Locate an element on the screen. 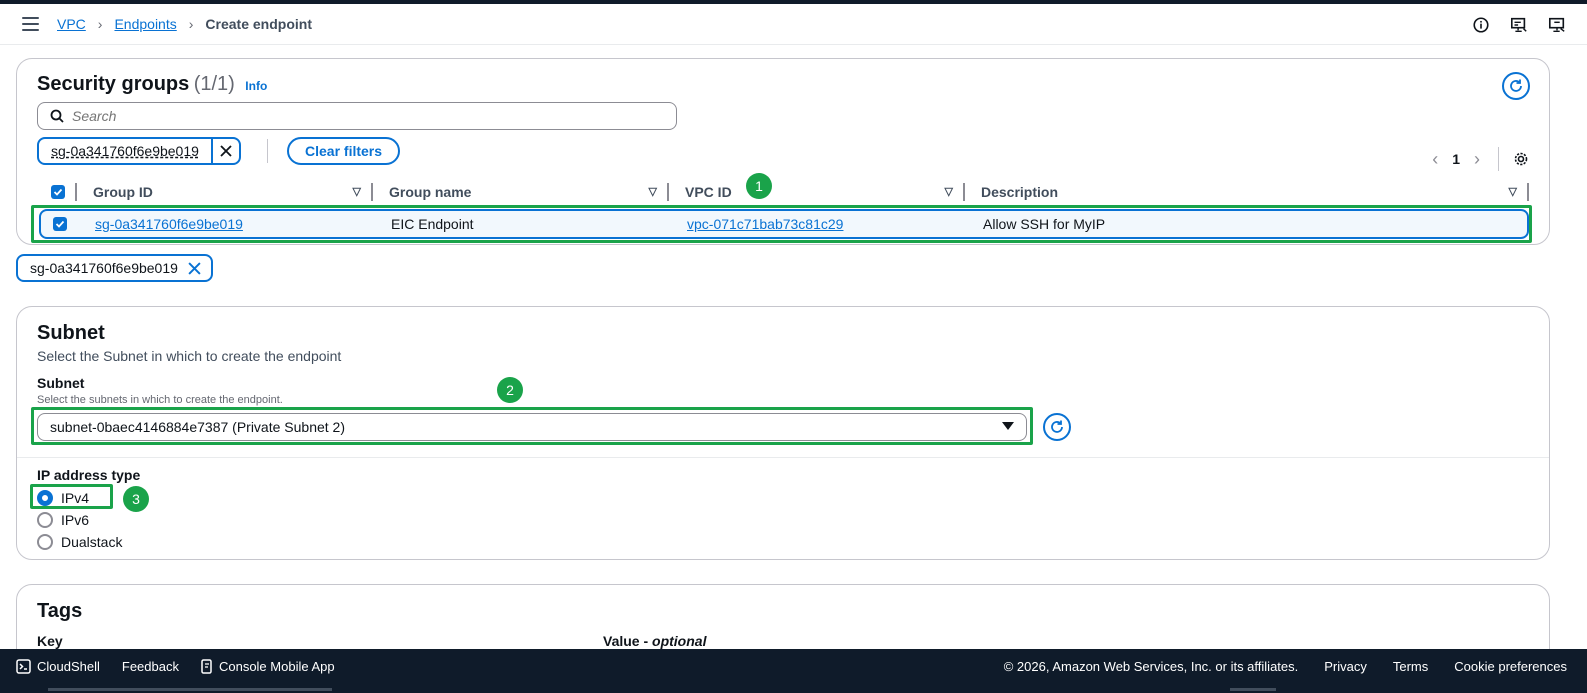 The image size is (1587, 693). breadcrumb-current: Create endpoint is located at coordinates (258, 24).